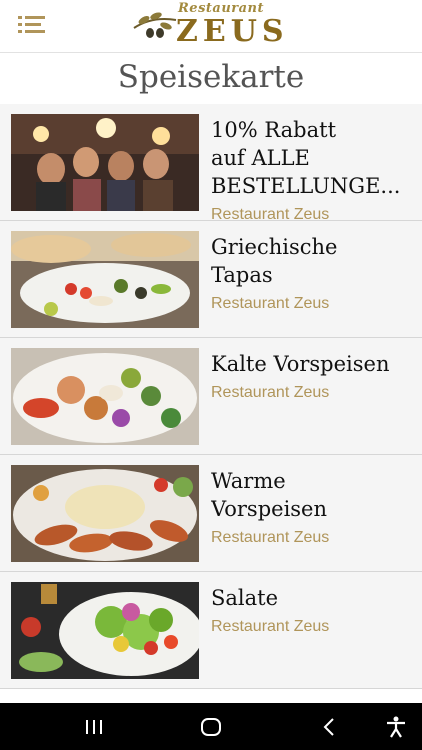  I want to click on page-title: Speisekarte, so click(211, 77).